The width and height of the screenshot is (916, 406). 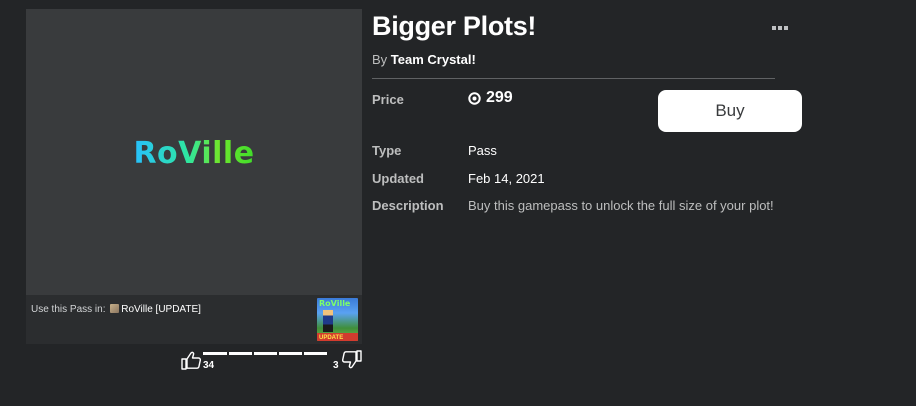 What do you see at coordinates (352, 360) in the screenshot?
I see `thumbs-down-icon` at bounding box center [352, 360].